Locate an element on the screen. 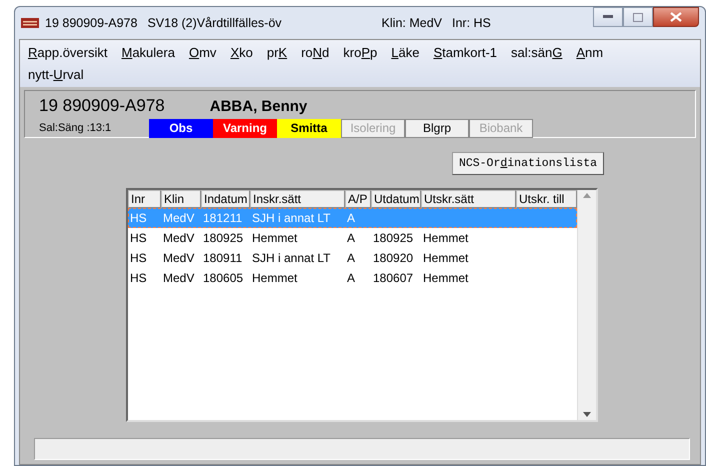 Image resolution: width=706 pixels, height=466 pixels. patient-id: 19 890909-A978 is located at coordinates (102, 106).